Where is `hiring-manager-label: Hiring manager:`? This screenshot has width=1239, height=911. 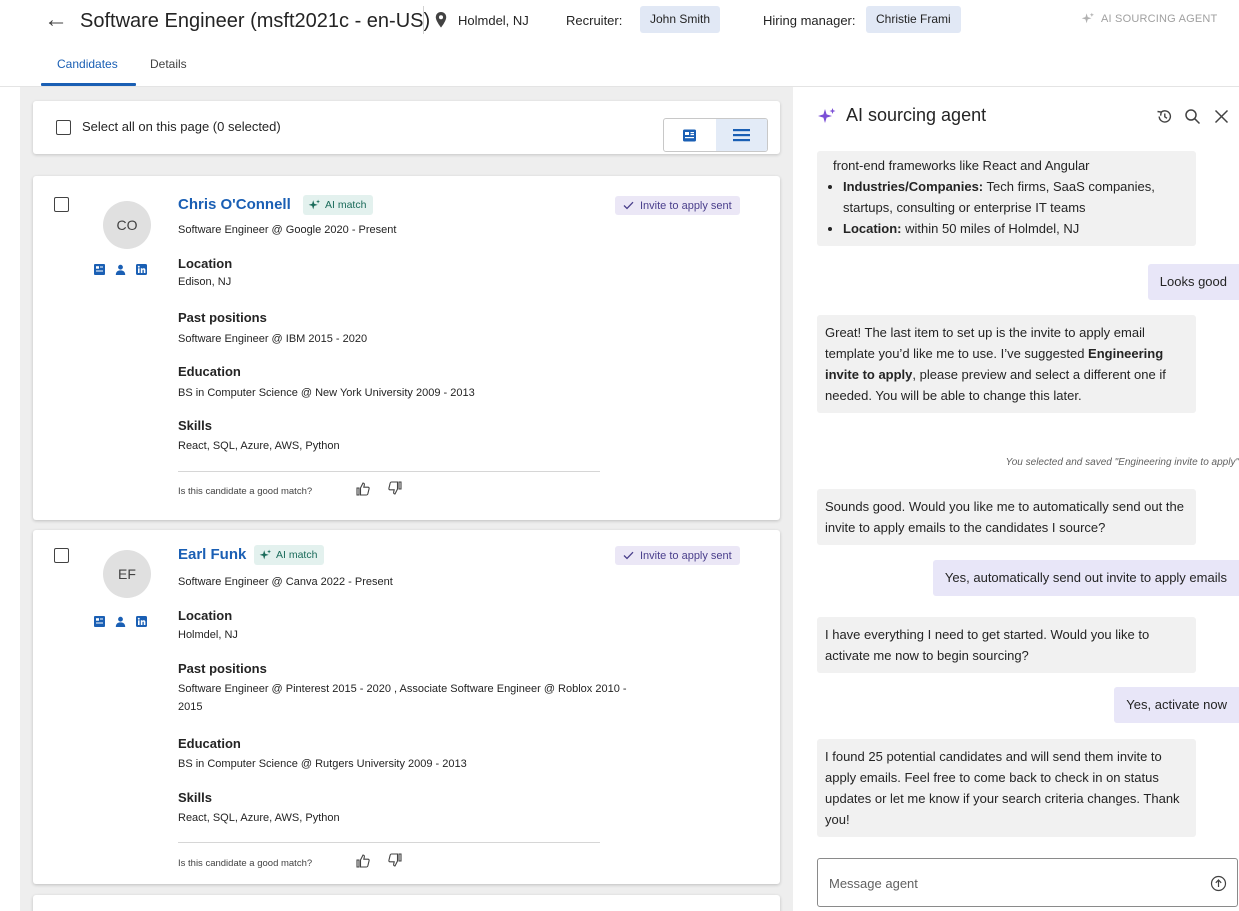
hiring-manager-label: Hiring manager: is located at coordinates (809, 20).